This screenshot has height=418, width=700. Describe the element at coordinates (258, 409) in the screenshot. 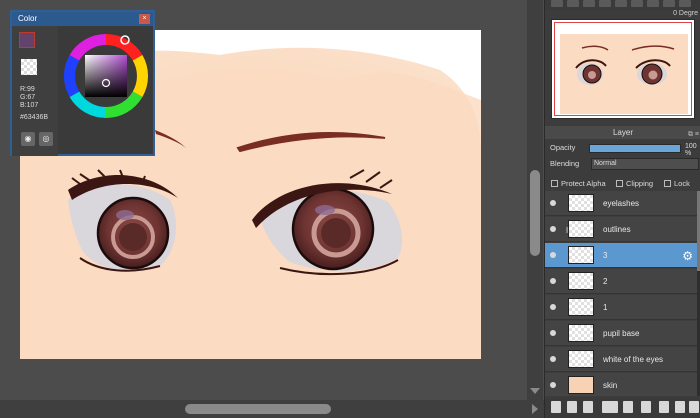

I see `horizontal-scroll-thumb` at that location.